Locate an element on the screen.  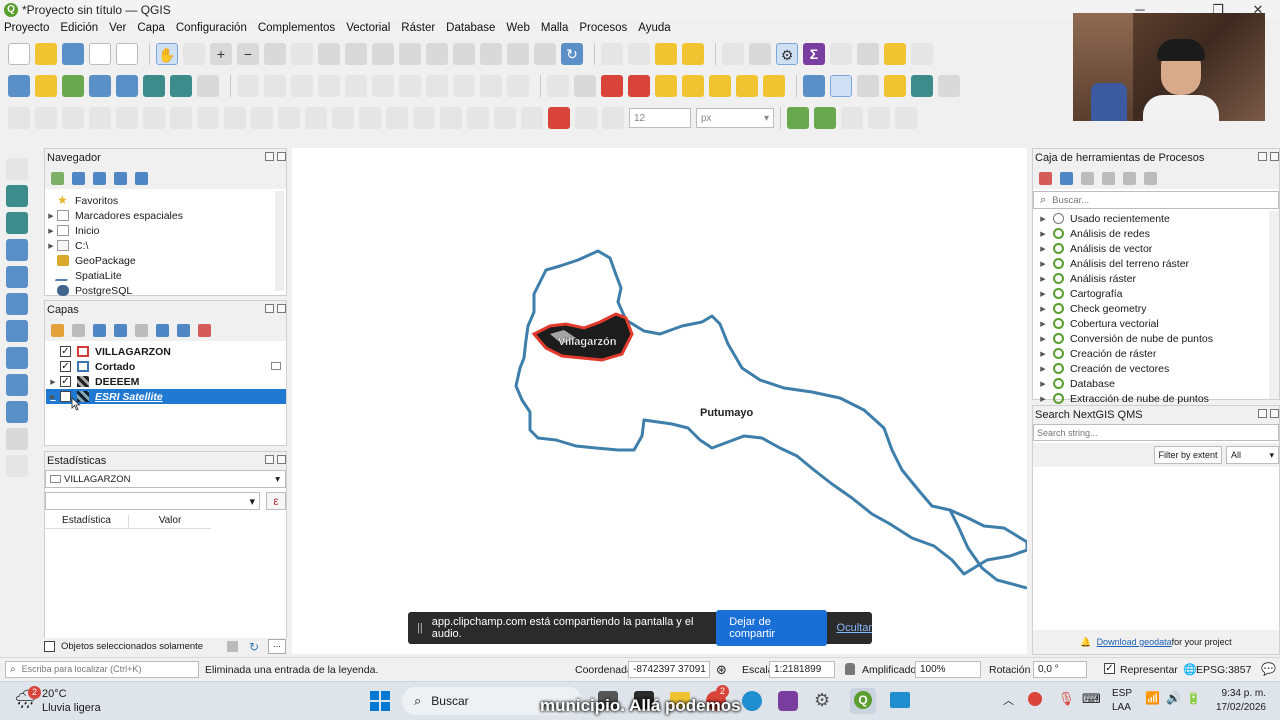
add-delimited-icon is located at coordinates (17, 250).